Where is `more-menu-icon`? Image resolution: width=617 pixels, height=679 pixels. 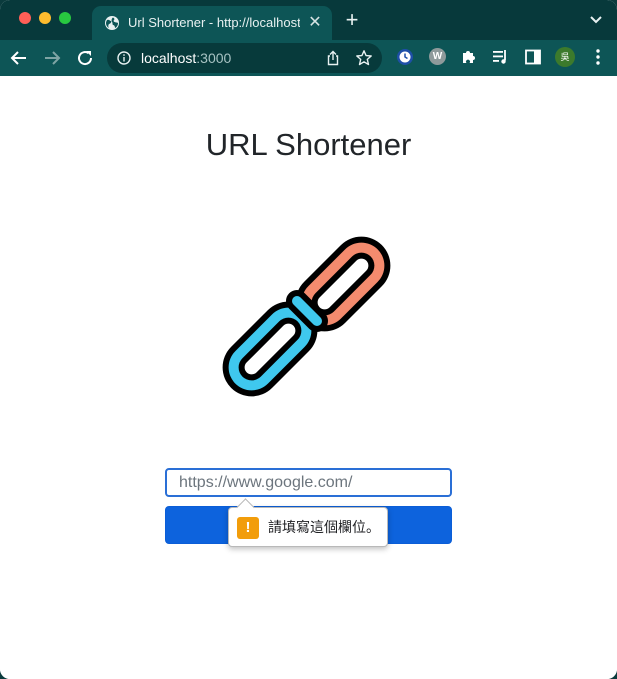
more-menu-icon is located at coordinates (598, 57).